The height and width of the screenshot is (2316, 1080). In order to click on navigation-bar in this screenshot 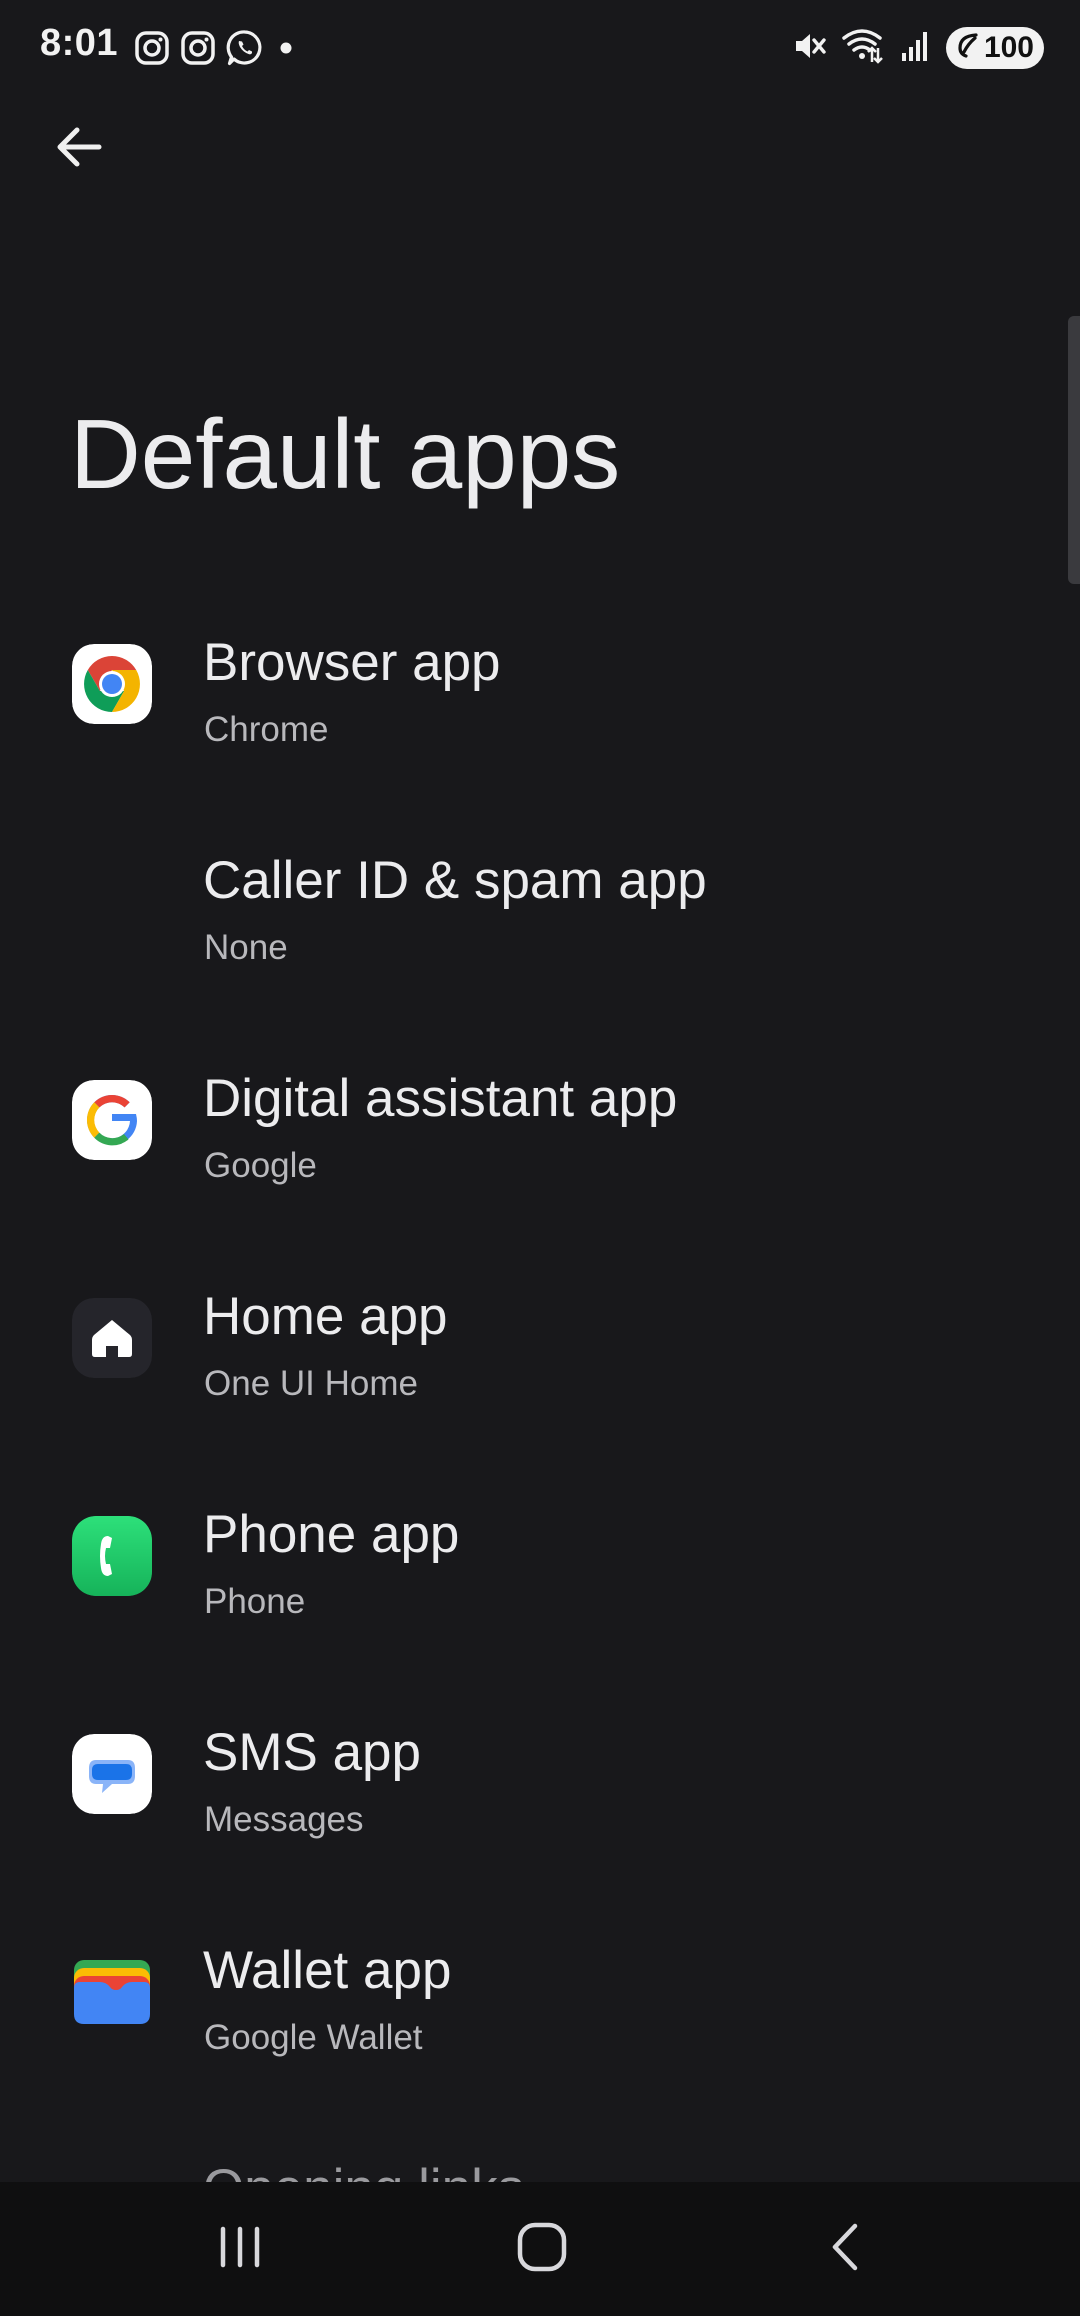, I will do `click(540, 2249)`.